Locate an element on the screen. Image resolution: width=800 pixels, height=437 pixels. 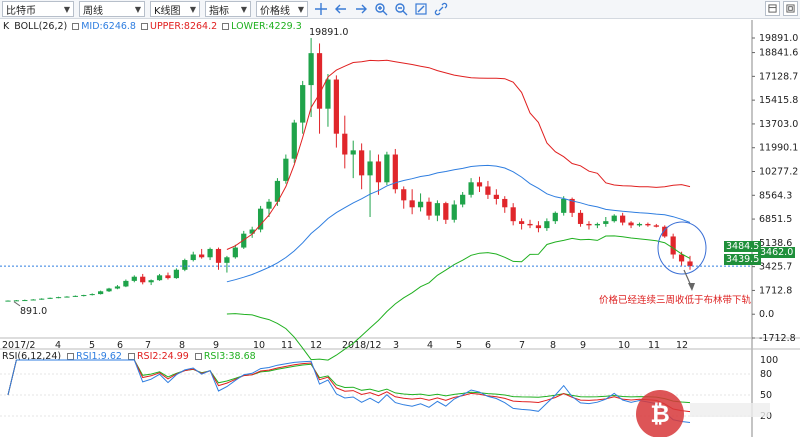
annotation-arrow-head is located at coordinates (691, 287).